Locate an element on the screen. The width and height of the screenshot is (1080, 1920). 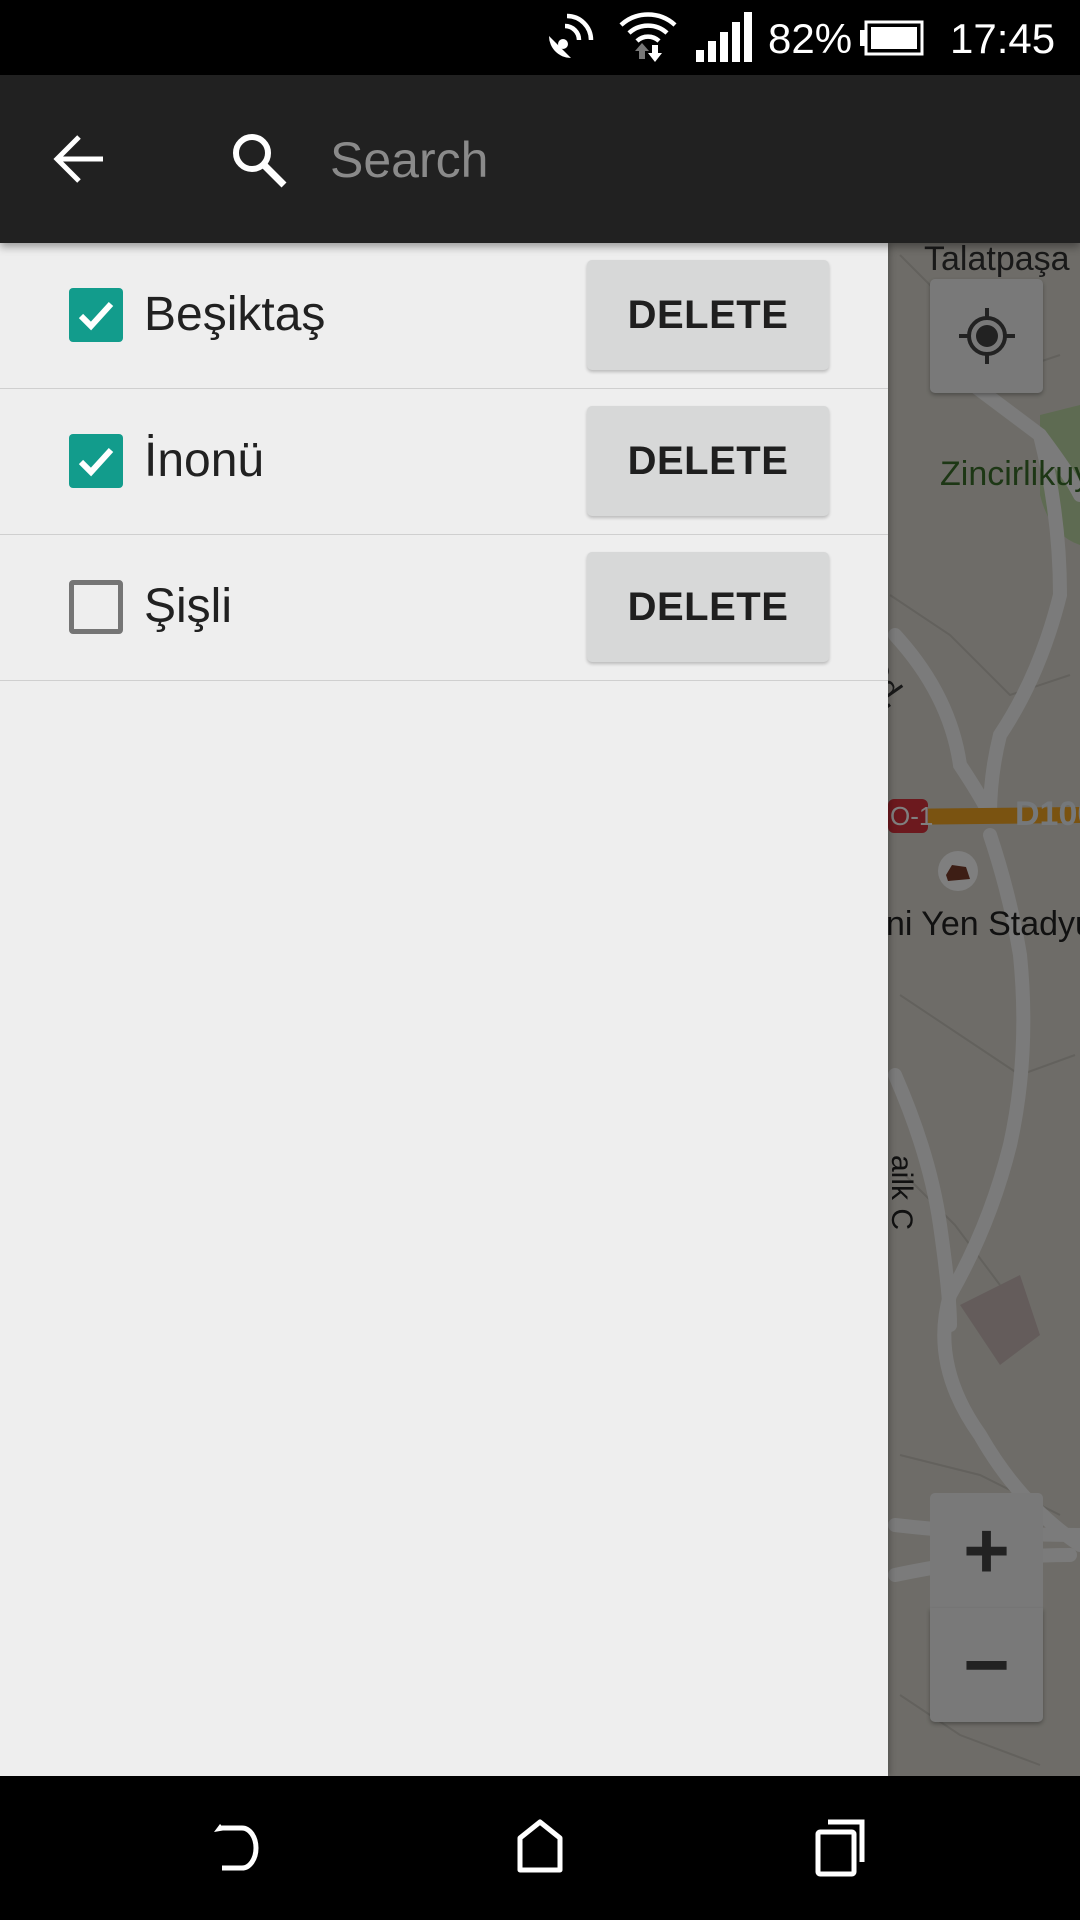
navigation-bar is located at coordinates (540, 1848).